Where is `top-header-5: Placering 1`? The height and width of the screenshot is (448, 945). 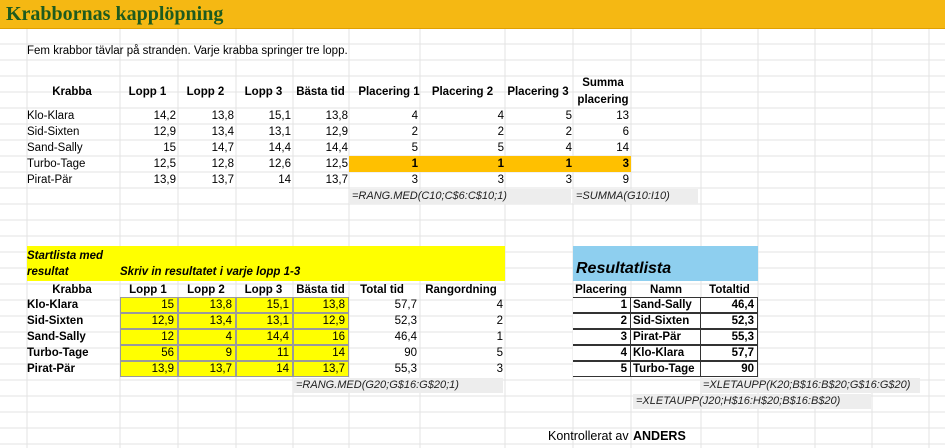
top-header-5: Placering 1 is located at coordinates (389, 92).